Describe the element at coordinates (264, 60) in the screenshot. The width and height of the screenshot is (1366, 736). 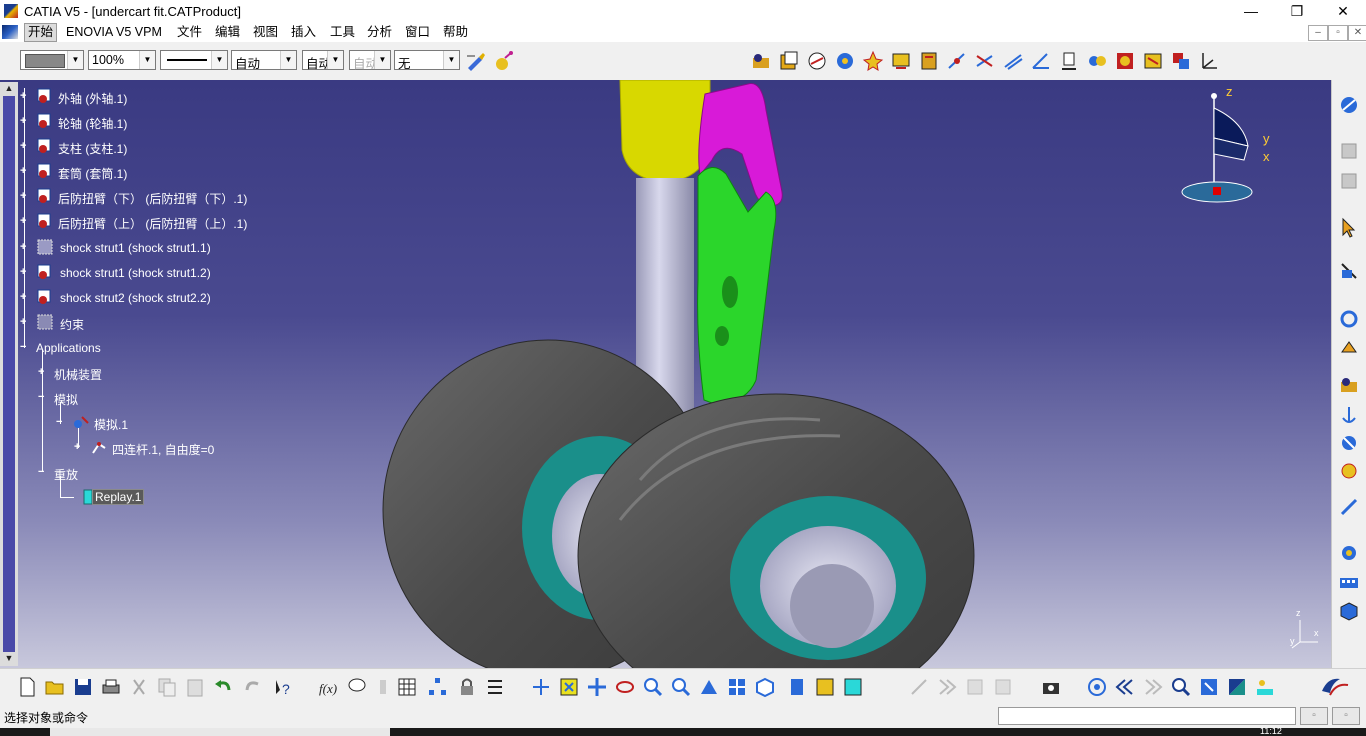
I see `line-type-combo: 自动 ▼` at that location.